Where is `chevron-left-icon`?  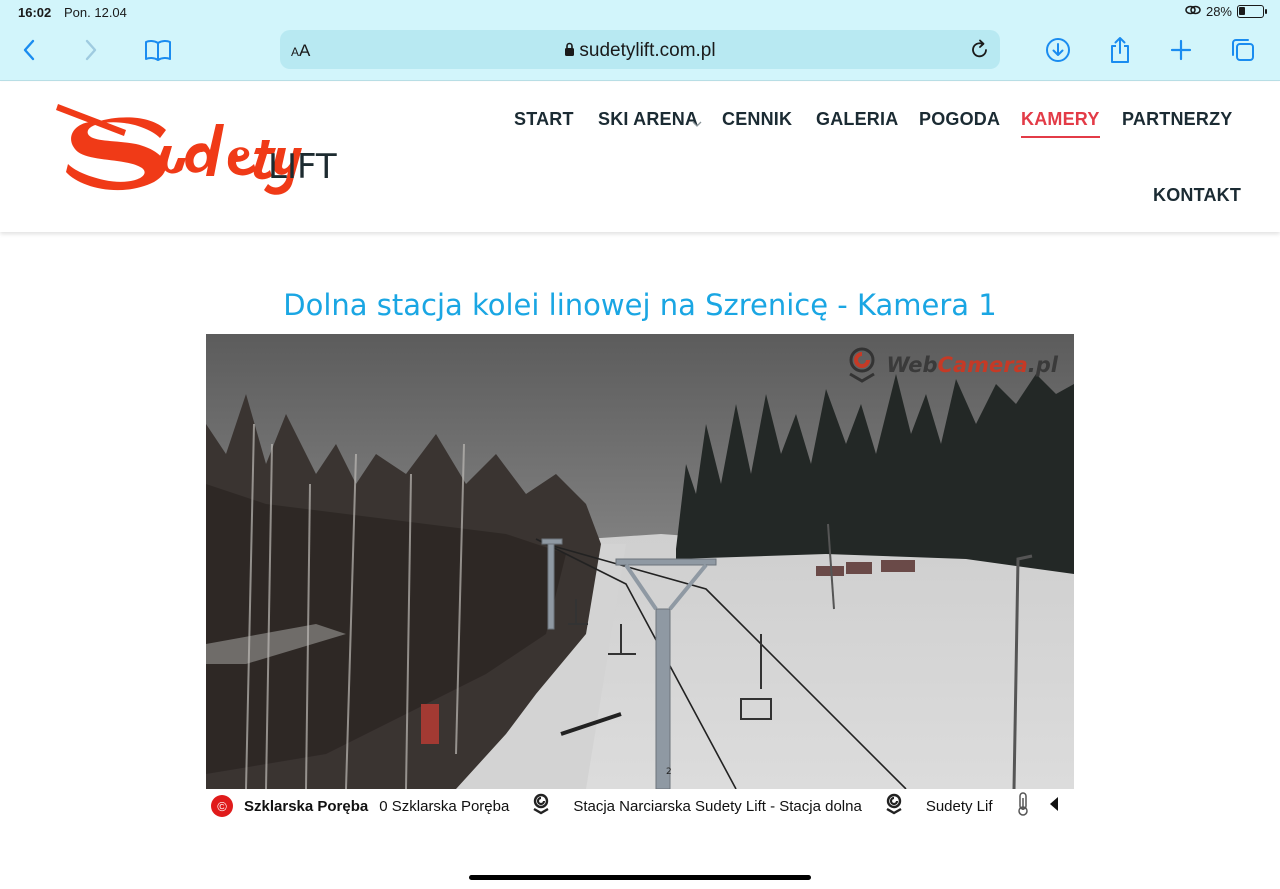
chevron-left-icon is located at coordinates (29, 50).